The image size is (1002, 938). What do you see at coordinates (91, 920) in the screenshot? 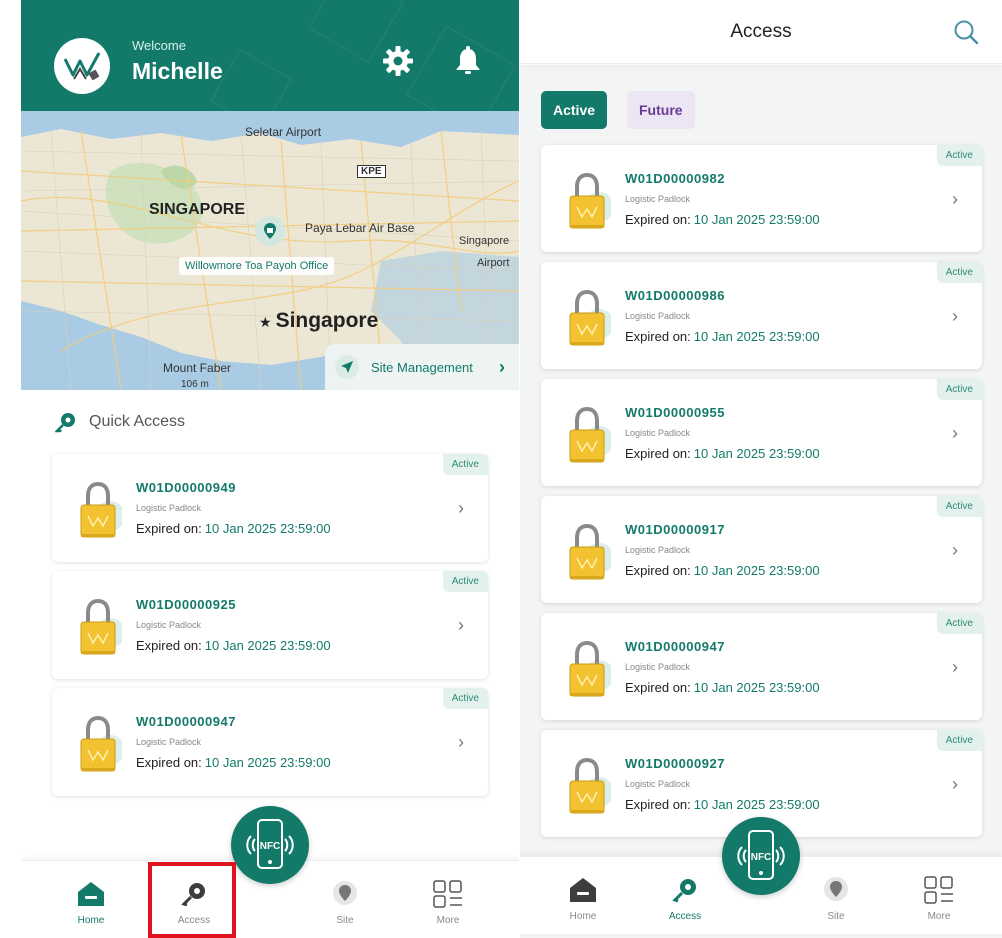
I see `nav-home-label: Home` at bounding box center [91, 920].